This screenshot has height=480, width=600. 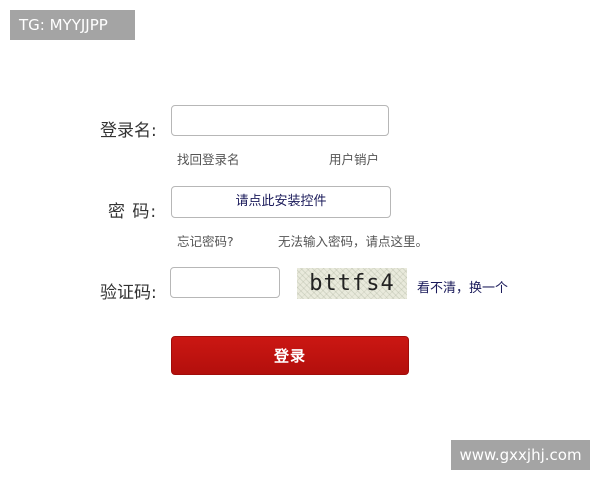 I want to click on captcha-image: bttfs4, so click(x=352, y=283).